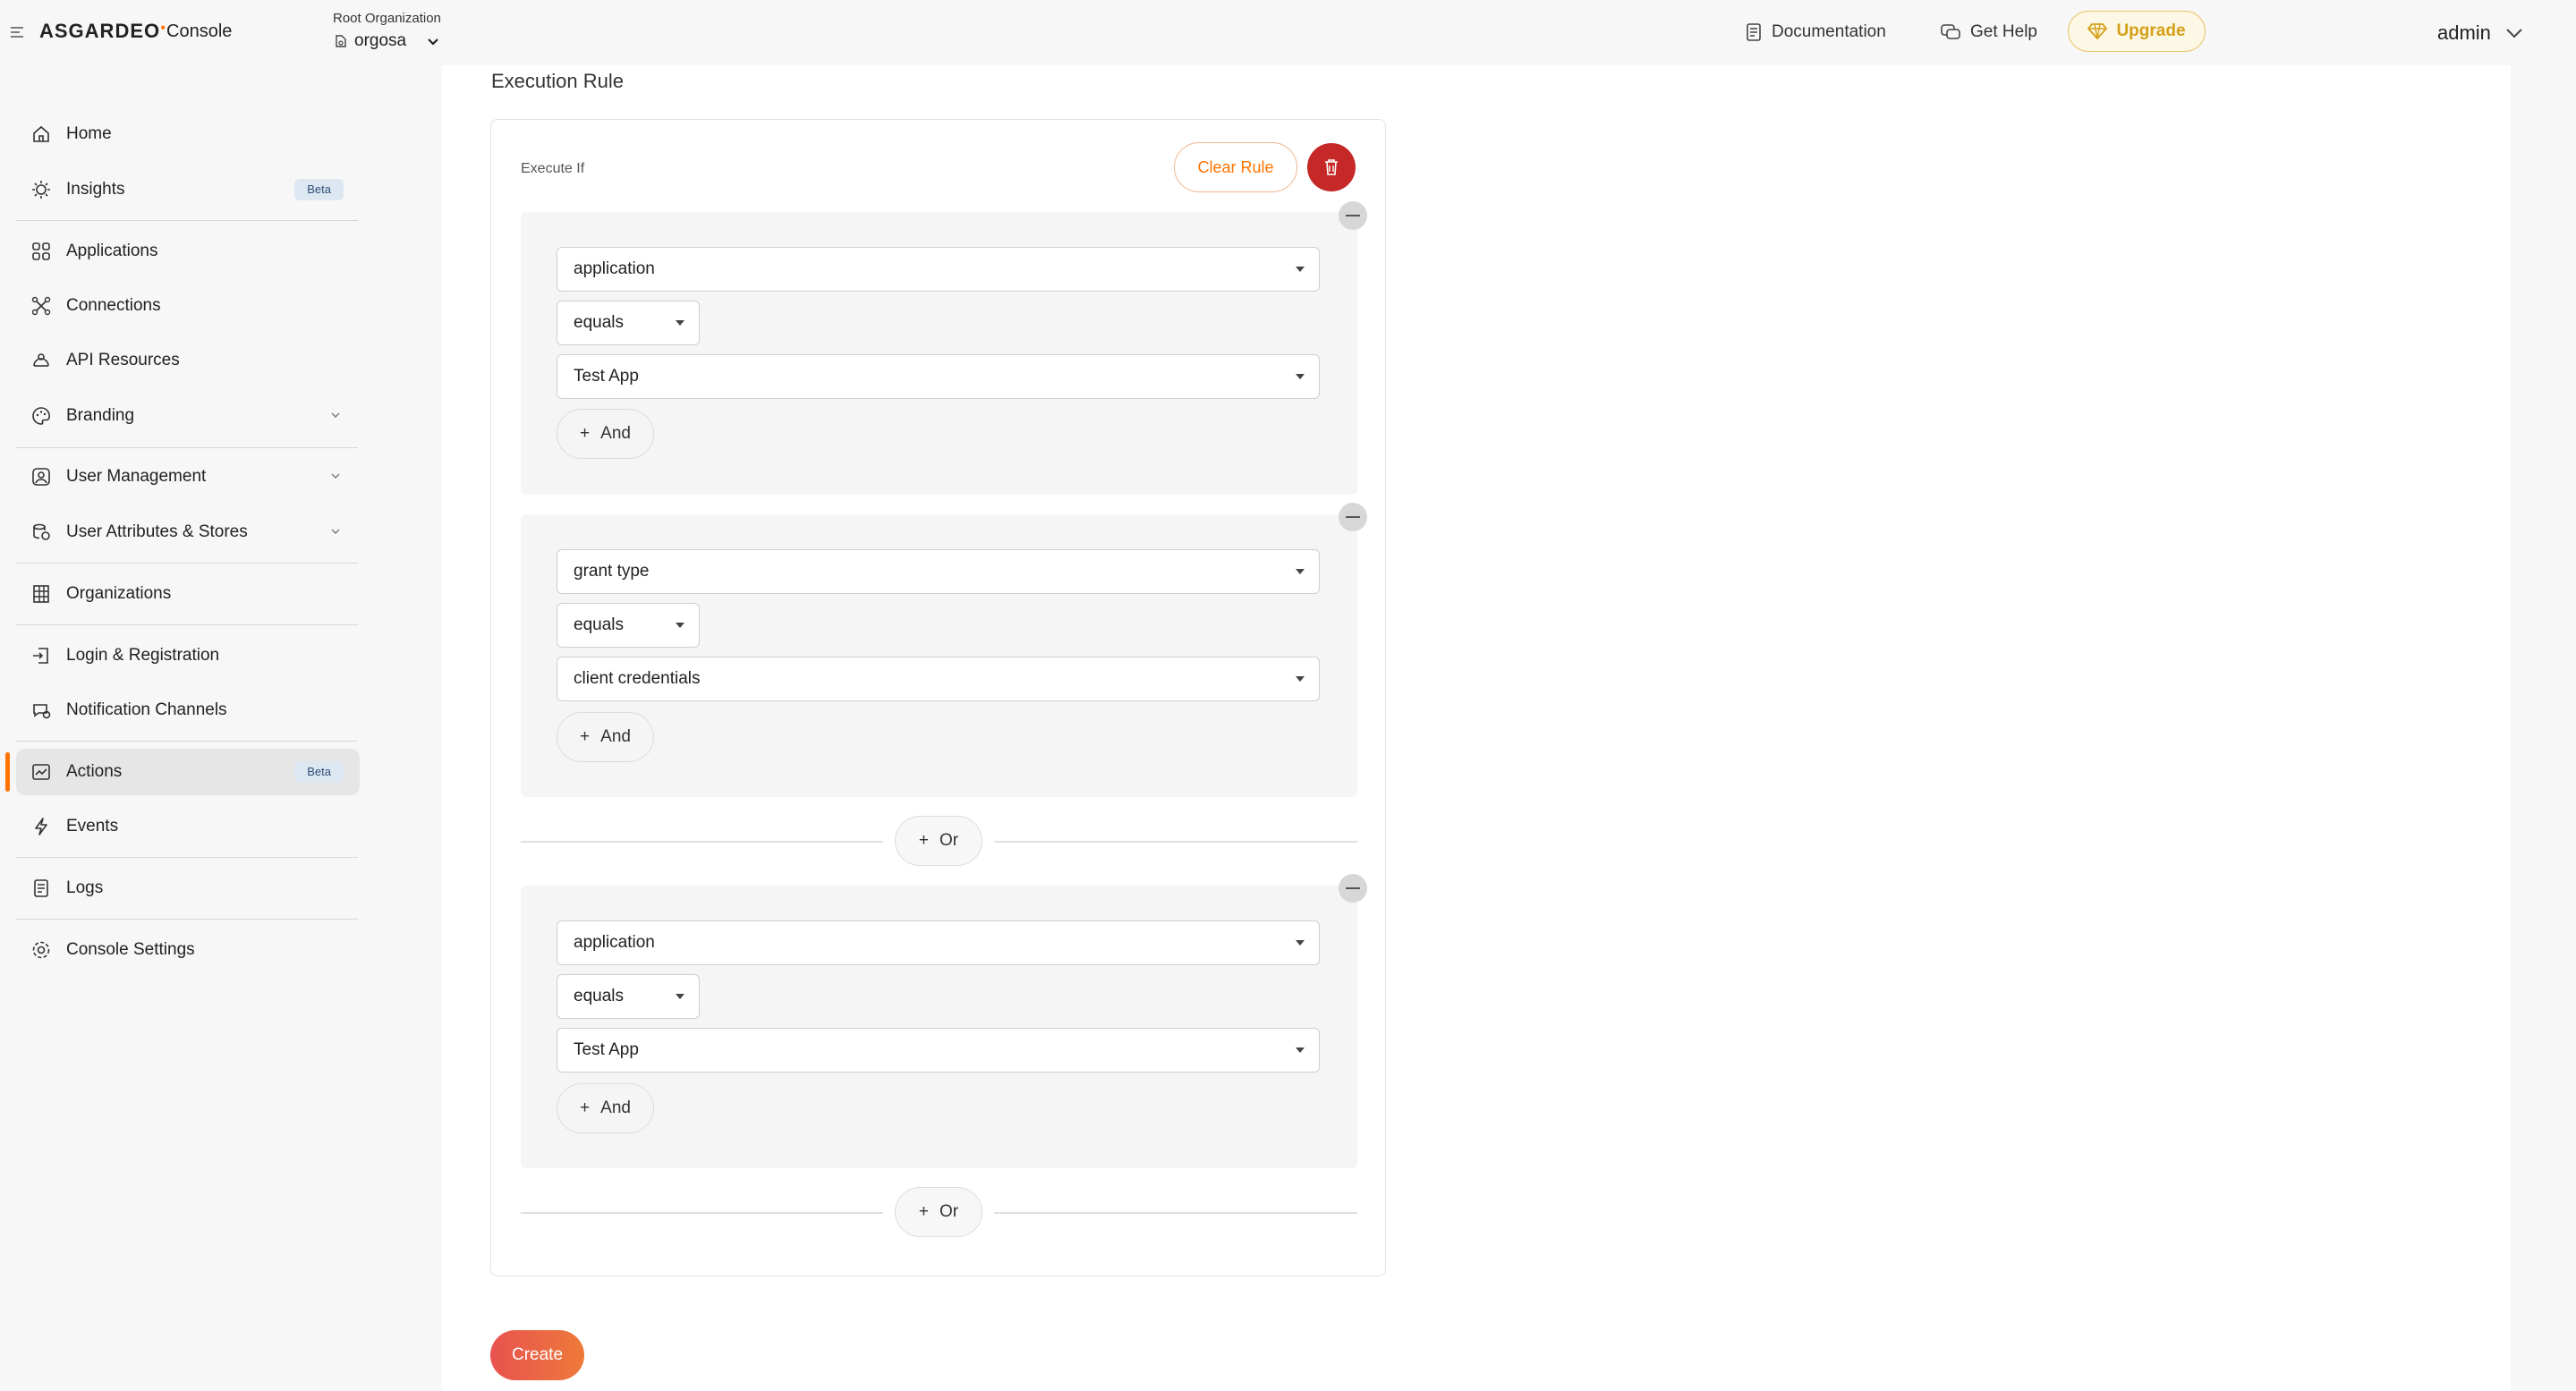 The image size is (2576, 1391). Describe the element at coordinates (380, 40) in the screenshot. I see `org-name: orgosa` at that location.